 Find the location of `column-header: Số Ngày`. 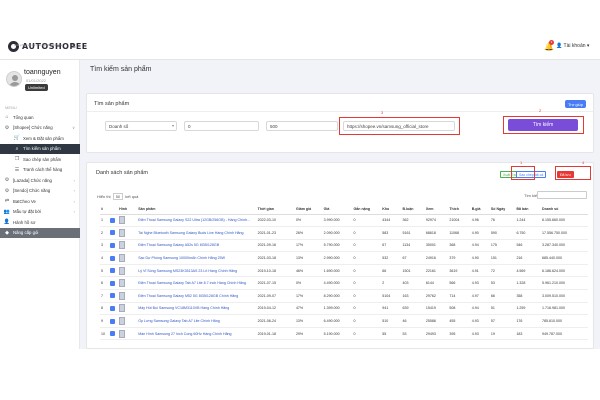

column-header: Số Ngày is located at coordinates (502, 210).